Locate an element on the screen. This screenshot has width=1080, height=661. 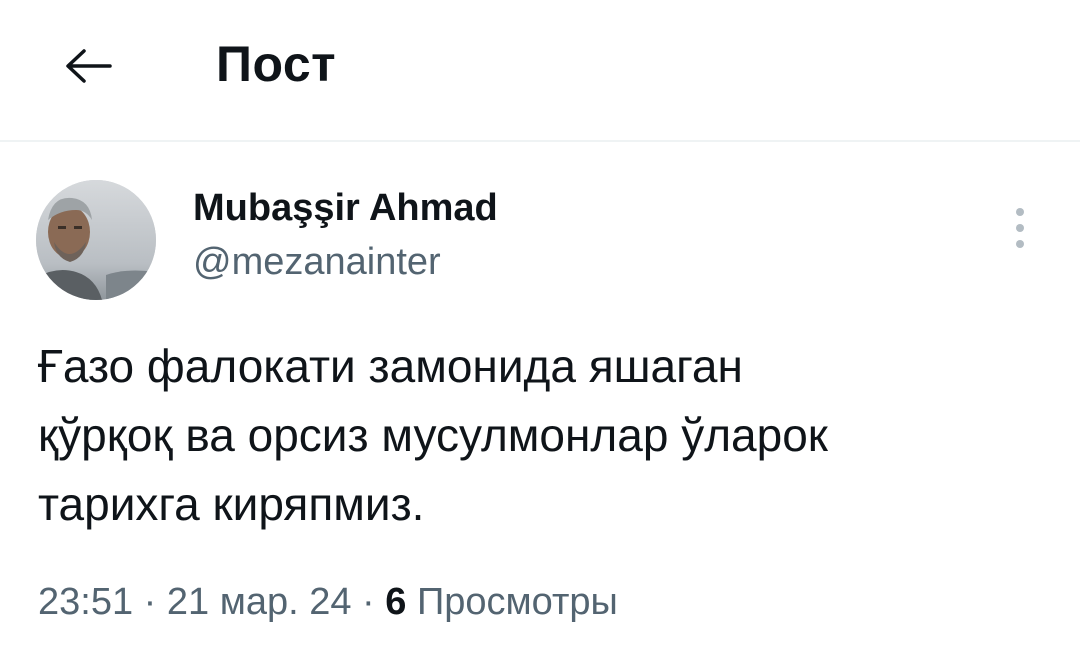
arrow-left-icon is located at coordinates (89, 66).